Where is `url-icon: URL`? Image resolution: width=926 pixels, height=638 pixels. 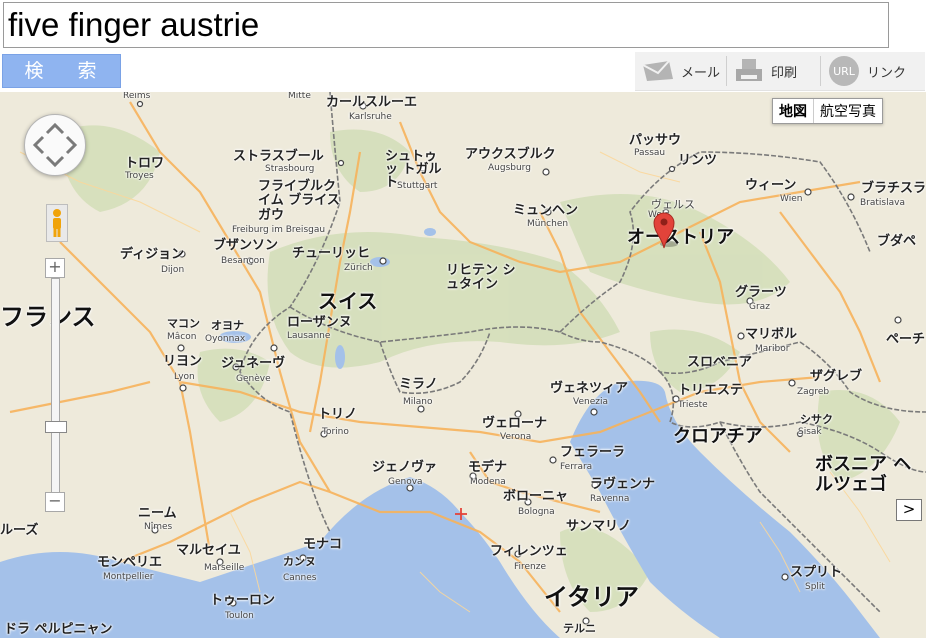 url-icon: URL is located at coordinates (844, 71).